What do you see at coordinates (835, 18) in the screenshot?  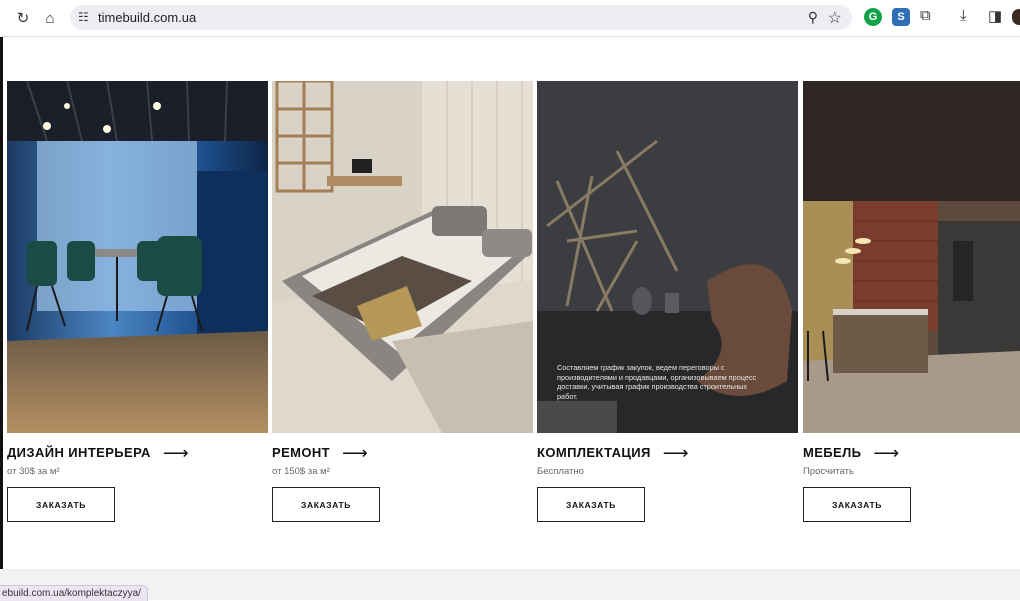 I see `bookmark-star-icon: ☆` at bounding box center [835, 18].